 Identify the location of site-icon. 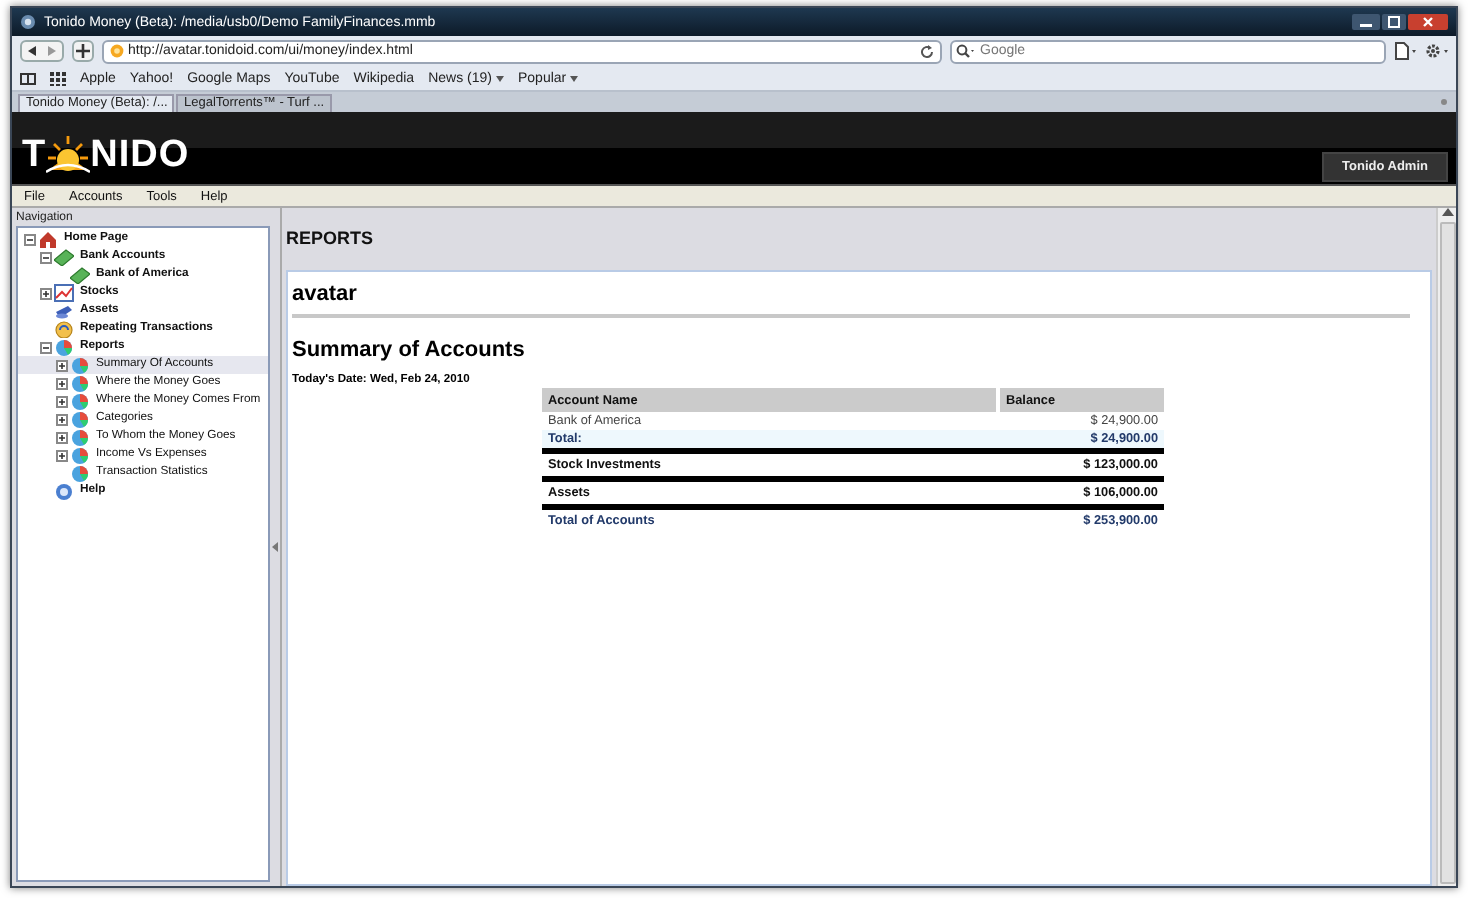
(117, 51).